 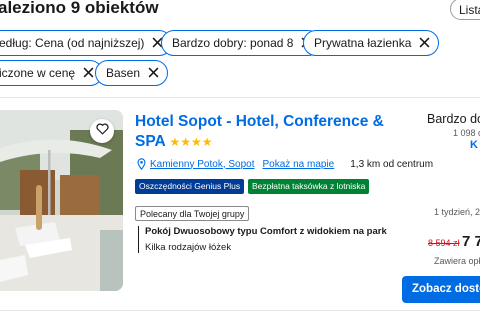 I want to click on see-availability-button: Zobacz dostęp, so click(x=441, y=289).